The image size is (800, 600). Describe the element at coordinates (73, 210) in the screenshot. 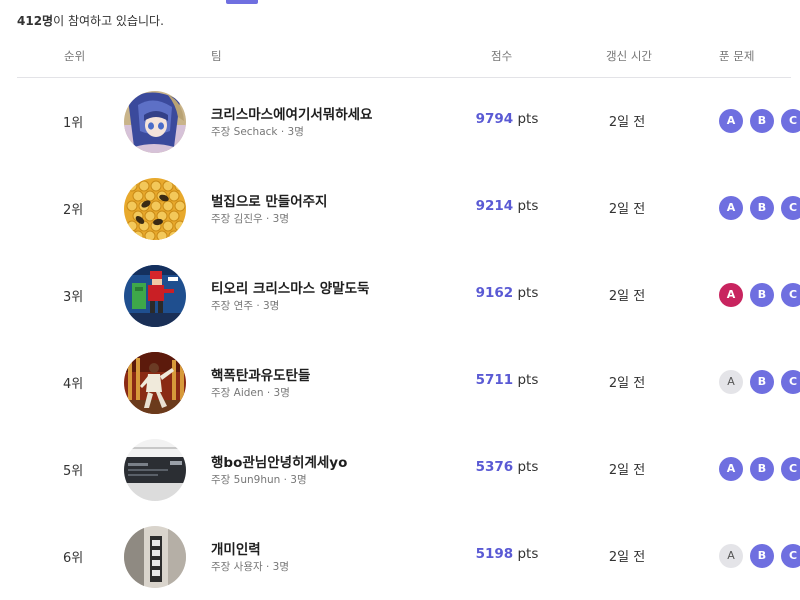

I see `rank: 2위` at that location.